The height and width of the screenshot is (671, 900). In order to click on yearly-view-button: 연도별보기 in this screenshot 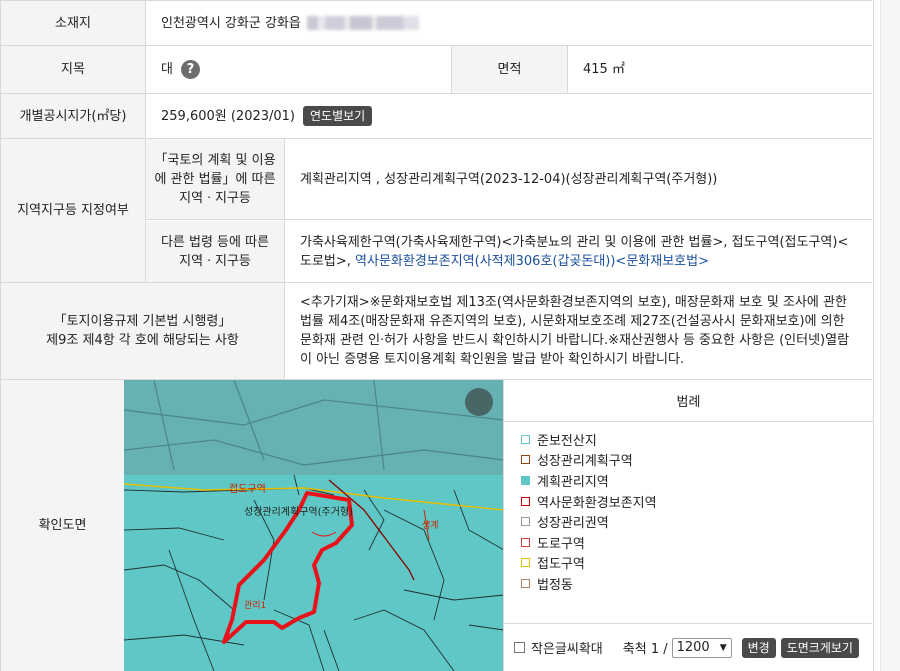, I will do `click(338, 116)`.